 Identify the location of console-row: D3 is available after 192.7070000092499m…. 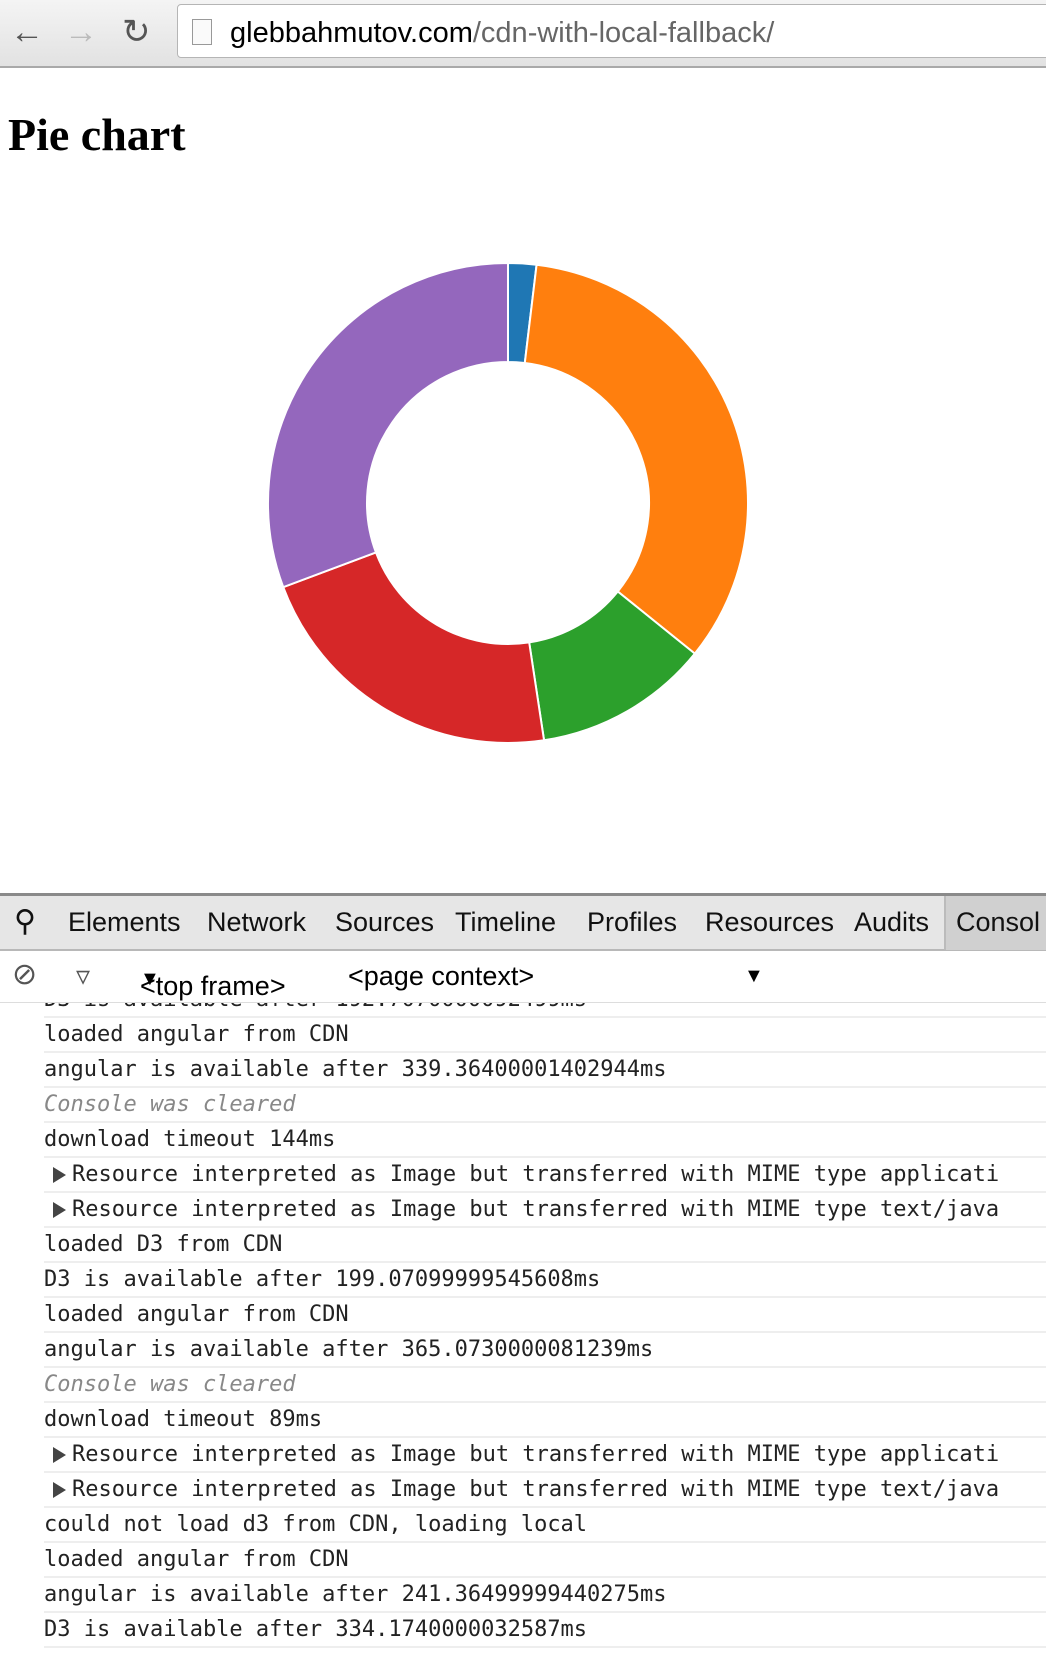
(545, 1010).